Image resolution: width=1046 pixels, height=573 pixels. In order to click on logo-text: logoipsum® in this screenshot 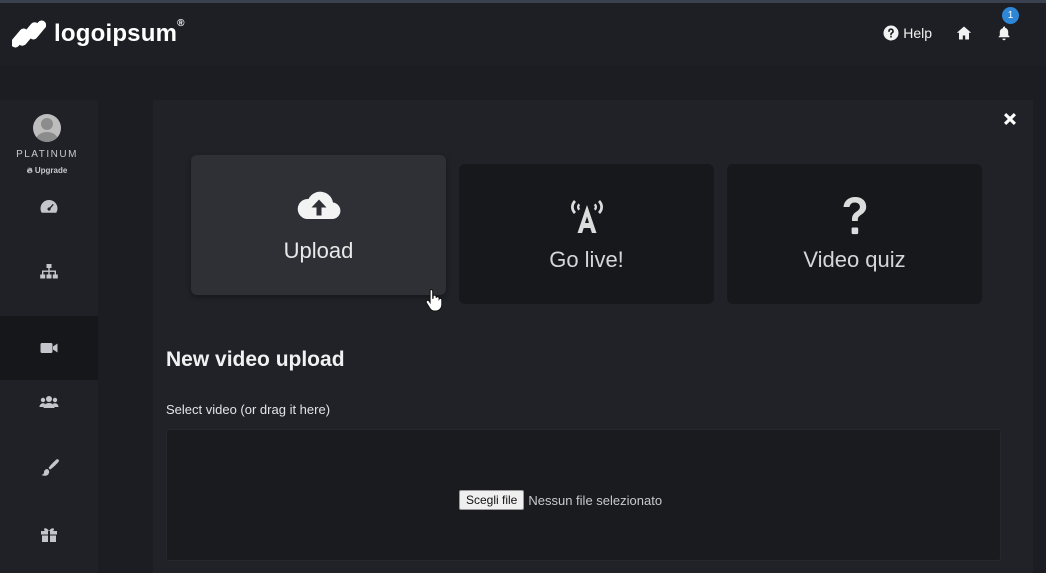, I will do `click(119, 32)`.